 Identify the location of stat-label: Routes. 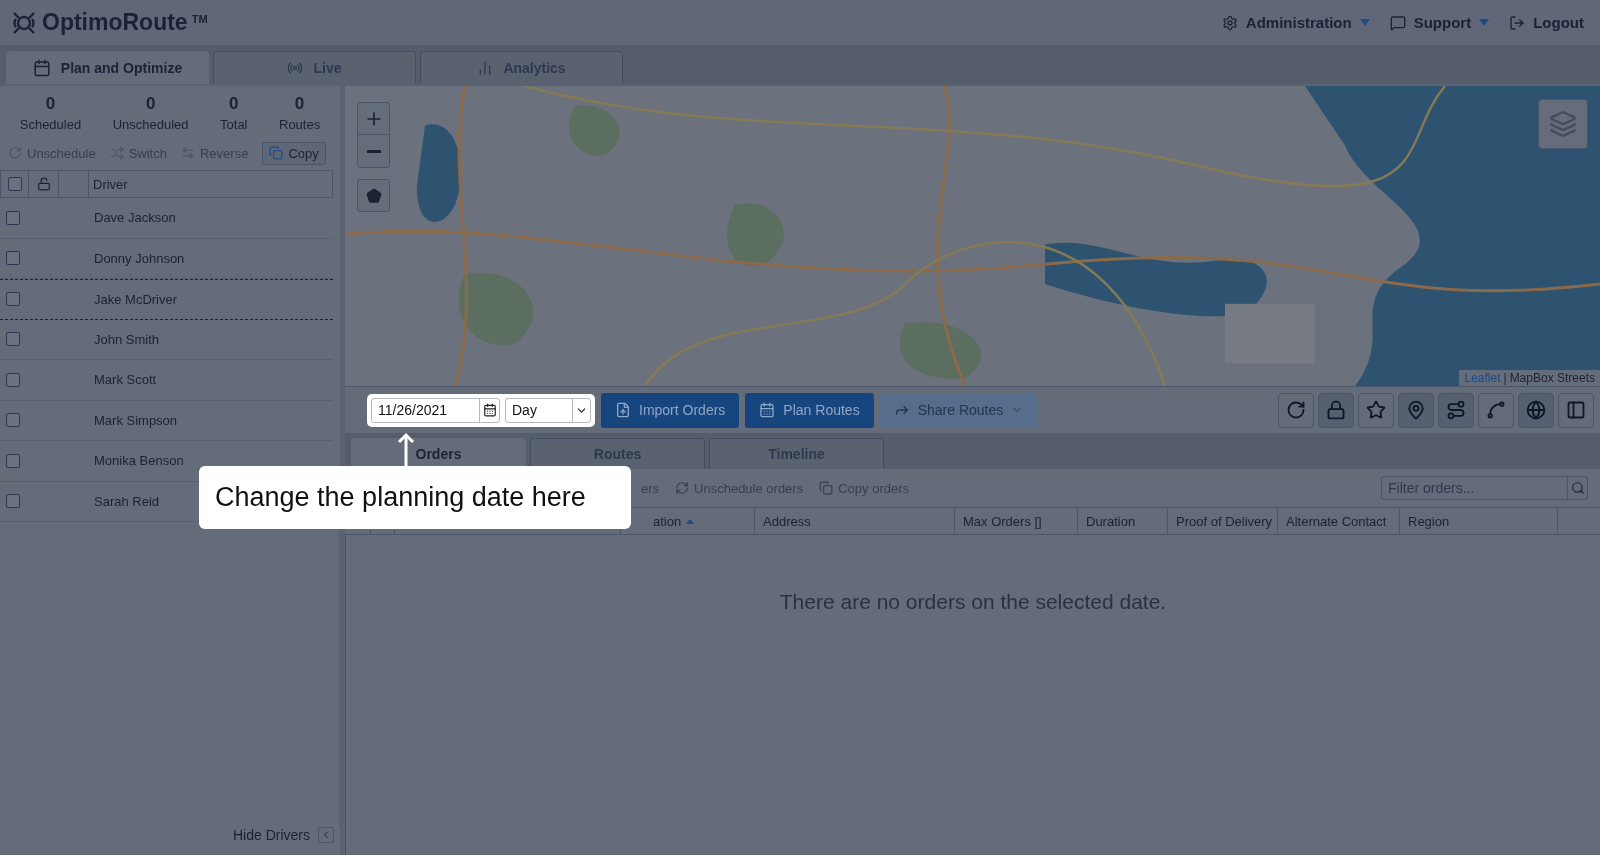
(300, 124).